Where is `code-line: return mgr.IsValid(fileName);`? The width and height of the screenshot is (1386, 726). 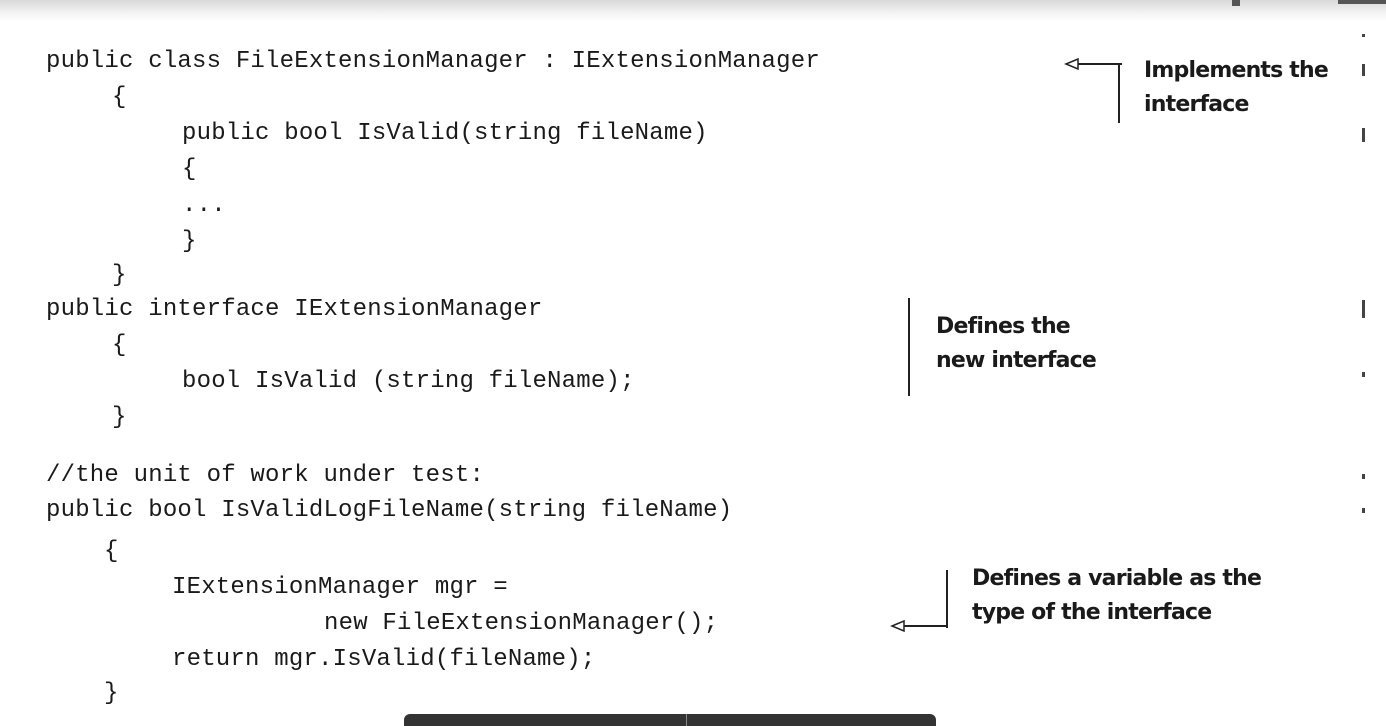
code-line: return mgr.IsValid(fileName); is located at coordinates (384, 659).